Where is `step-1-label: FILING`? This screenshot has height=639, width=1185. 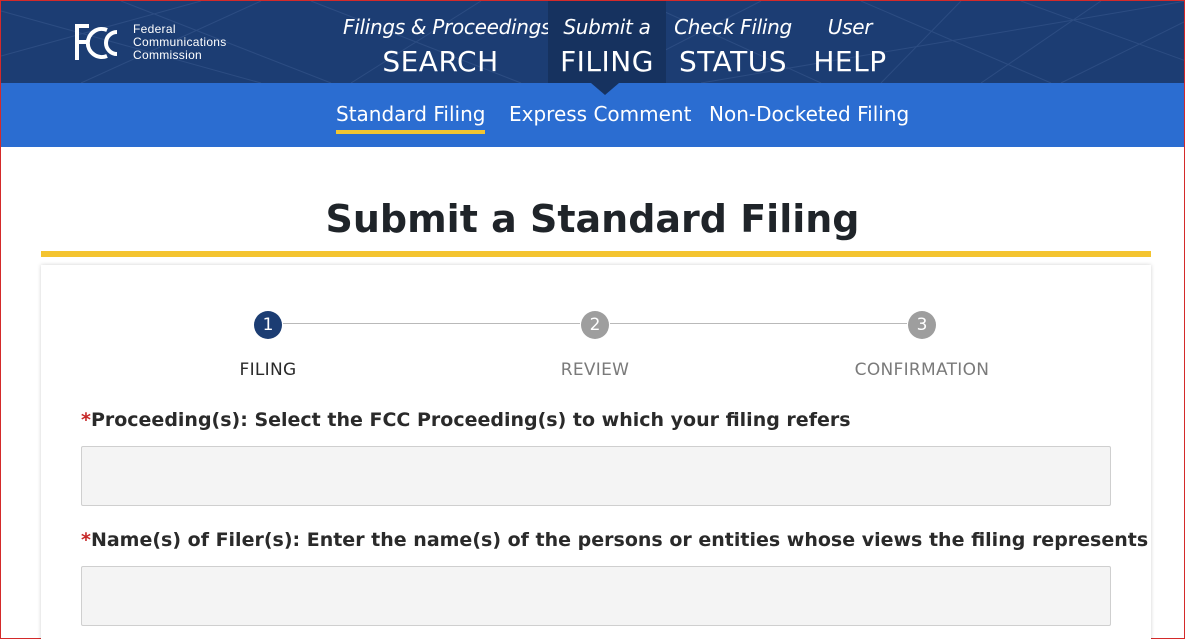 step-1-label: FILING is located at coordinates (268, 370).